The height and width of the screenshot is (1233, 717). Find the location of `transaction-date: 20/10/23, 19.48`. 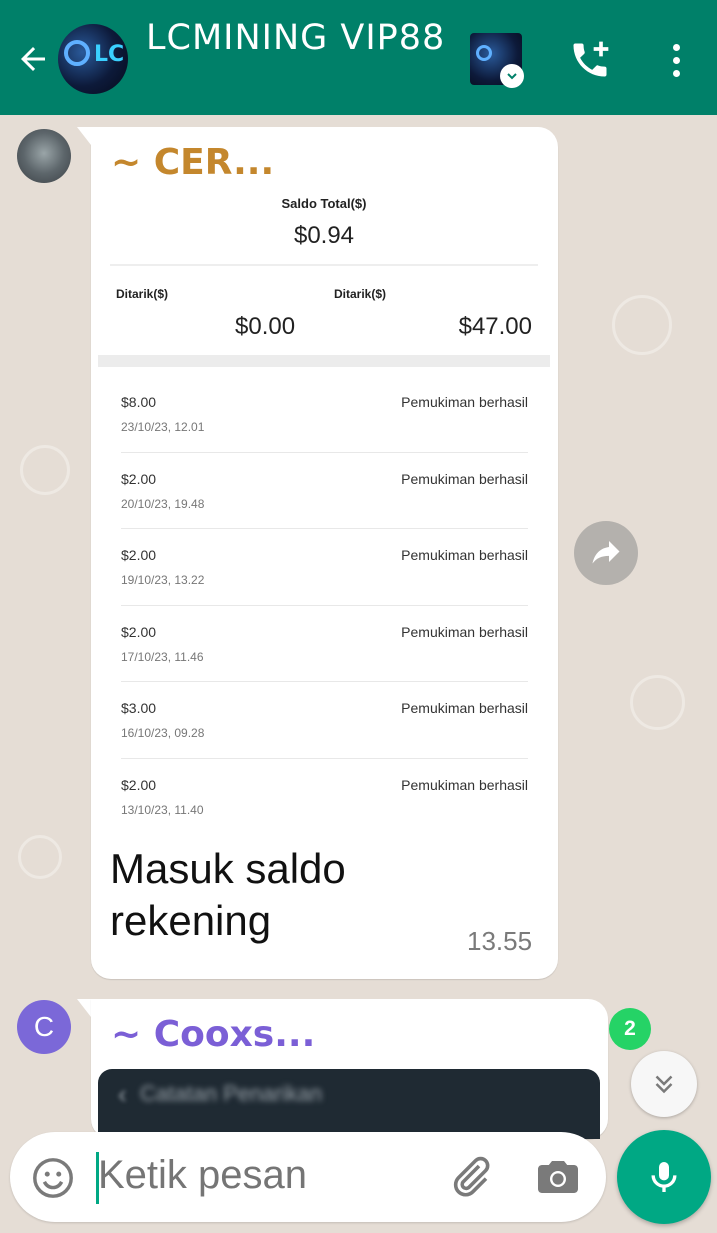

transaction-date: 20/10/23, 19.48 is located at coordinates (163, 503).